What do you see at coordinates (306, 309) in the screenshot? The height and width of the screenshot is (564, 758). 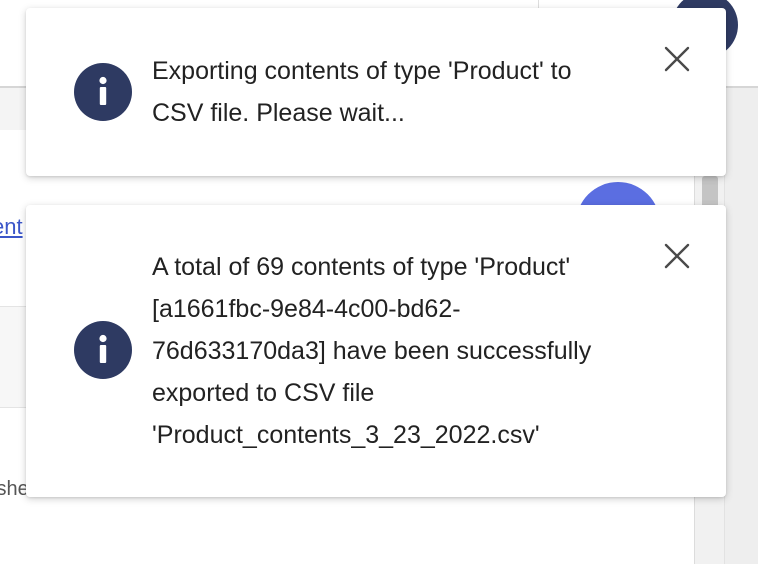 I see `toast-message-line: [a1661fbc-9e84-4c00-bd62-` at bounding box center [306, 309].